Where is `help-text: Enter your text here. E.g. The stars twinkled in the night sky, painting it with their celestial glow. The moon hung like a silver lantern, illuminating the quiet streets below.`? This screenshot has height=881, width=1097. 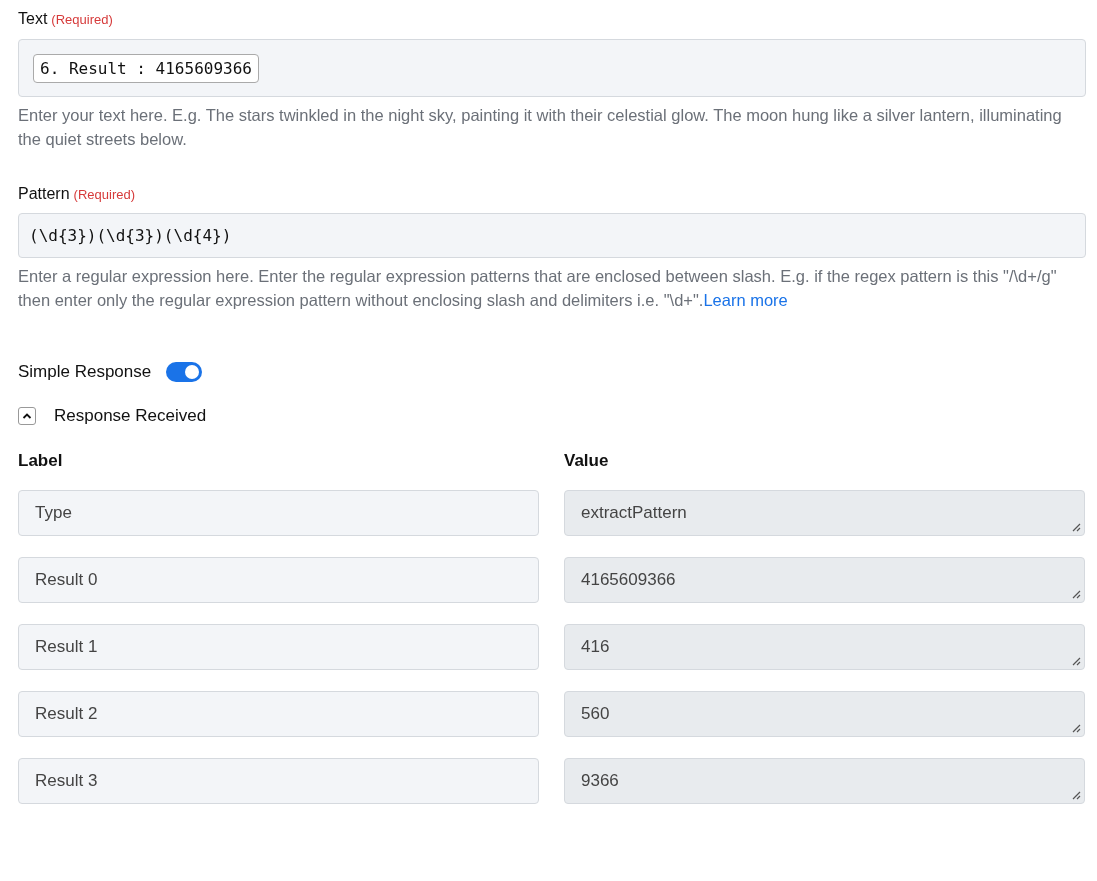 help-text: Enter your text here. E.g. The stars twinkled in the night sky, painting it with their celestial glow. The moon hung like a silver lantern, illuminating the quiet streets below. is located at coordinates (540, 127).